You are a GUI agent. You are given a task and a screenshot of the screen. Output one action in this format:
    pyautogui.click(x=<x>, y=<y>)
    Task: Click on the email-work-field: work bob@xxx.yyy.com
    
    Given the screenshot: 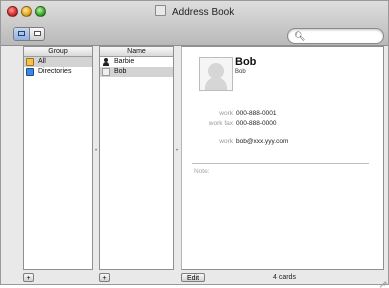 What is the action you would take?
    pyautogui.click(x=233, y=141)
    